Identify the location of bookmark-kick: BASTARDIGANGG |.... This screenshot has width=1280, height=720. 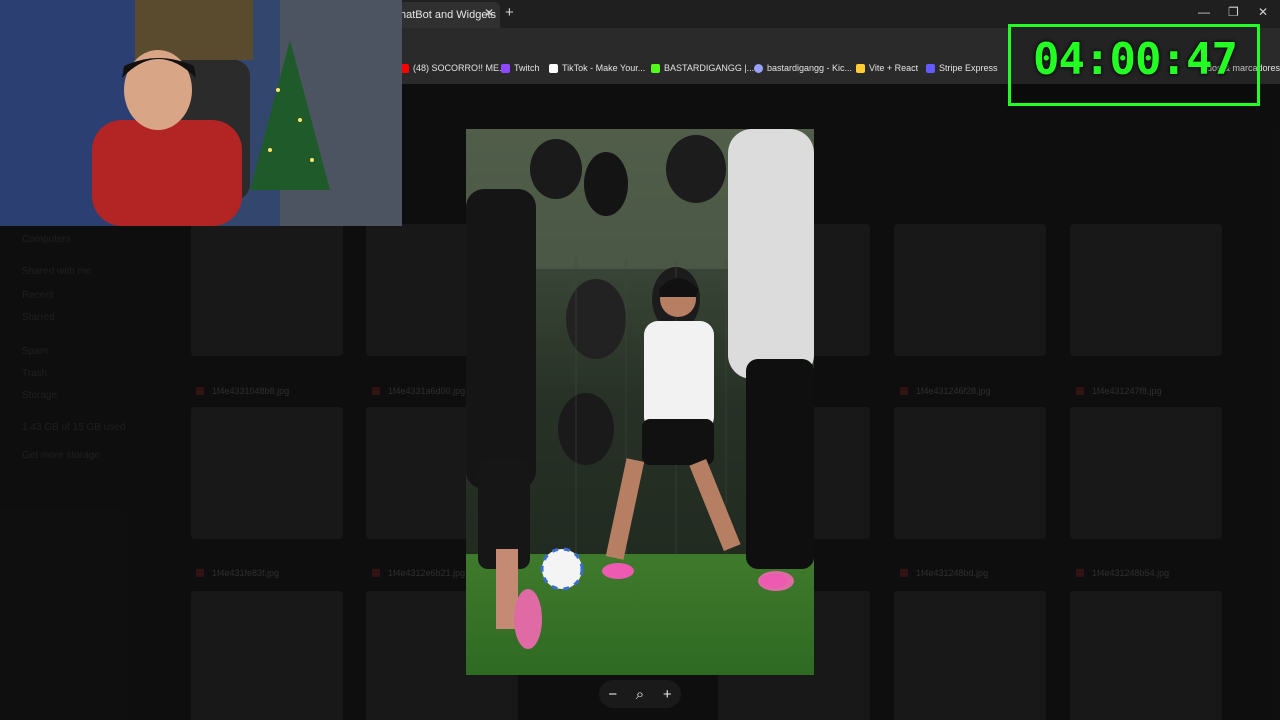
(702, 68).